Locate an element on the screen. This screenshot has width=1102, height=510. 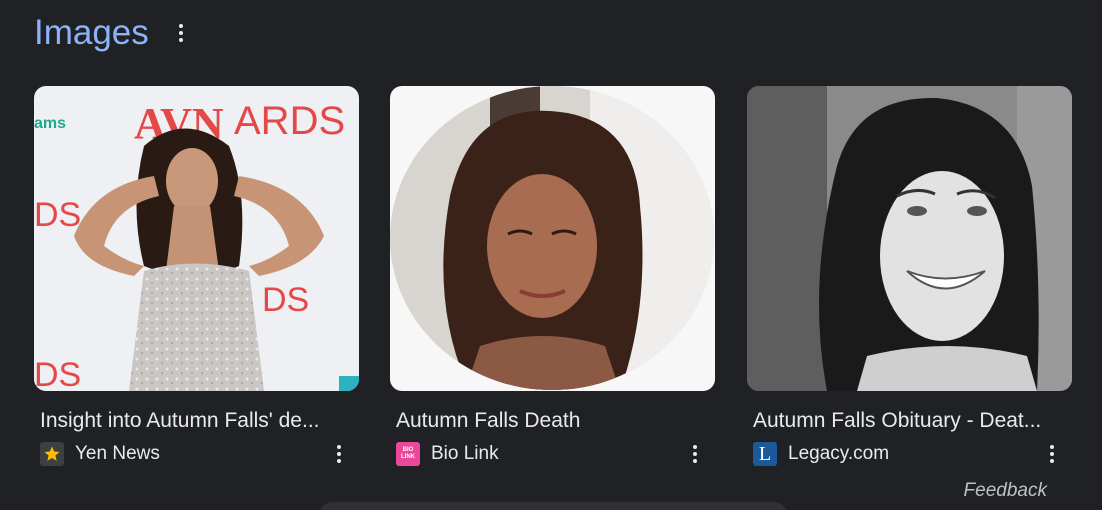
svg-text: ARDS is located at coordinates (289, 121).